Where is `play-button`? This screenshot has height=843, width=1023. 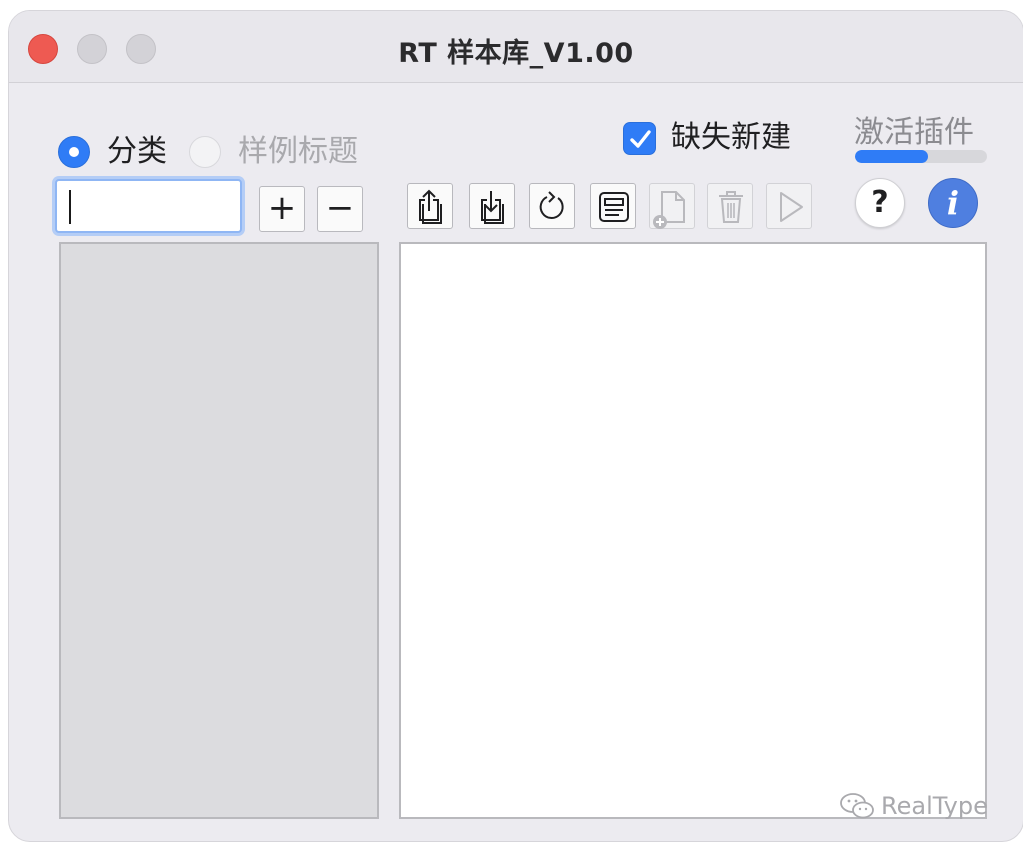 play-button is located at coordinates (789, 206).